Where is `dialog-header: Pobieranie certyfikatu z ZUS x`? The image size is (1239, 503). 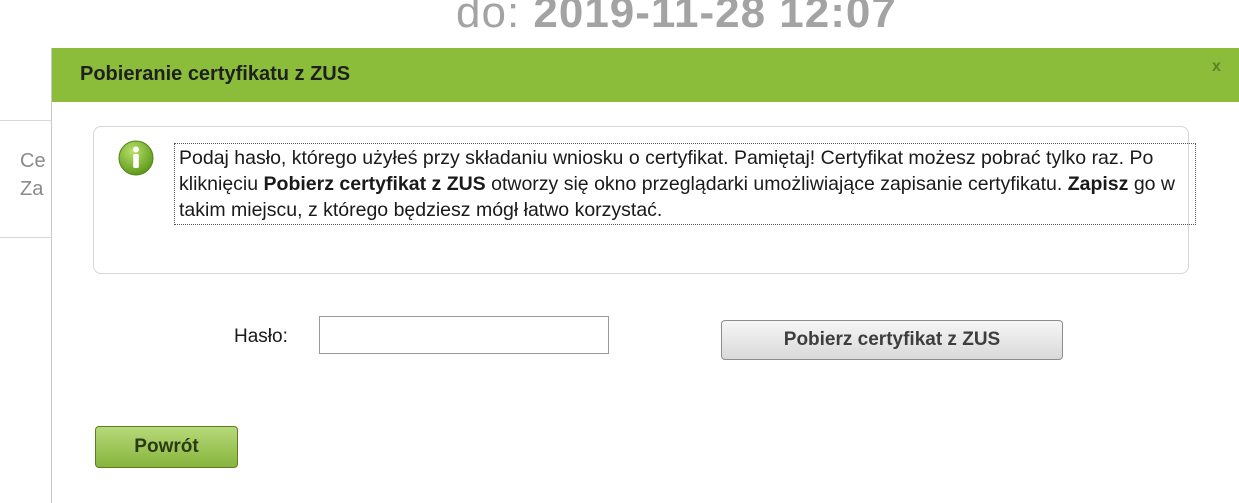 dialog-header: Pobieranie certyfikatu z ZUS x is located at coordinates (645, 75).